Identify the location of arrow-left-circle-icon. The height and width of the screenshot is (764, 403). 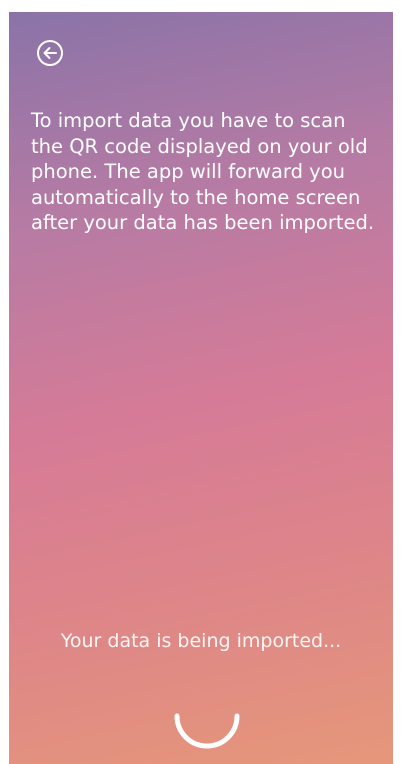
(50, 53).